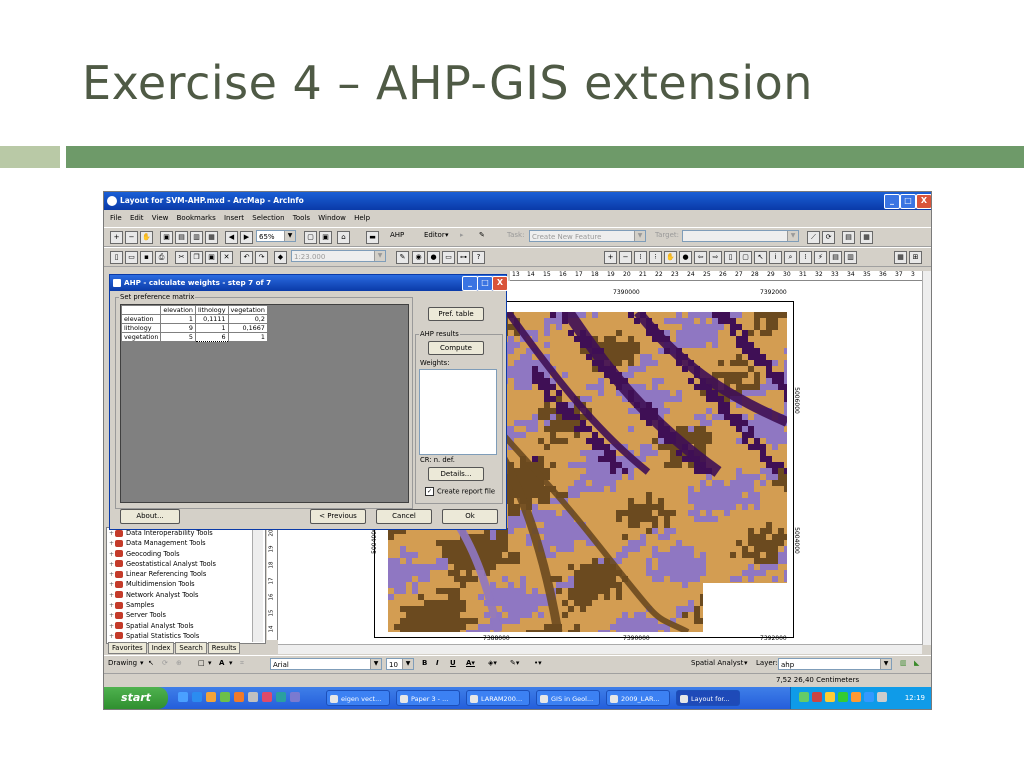 The image size is (1024, 768). I want to click on delete-icon: ✕, so click(226, 257).